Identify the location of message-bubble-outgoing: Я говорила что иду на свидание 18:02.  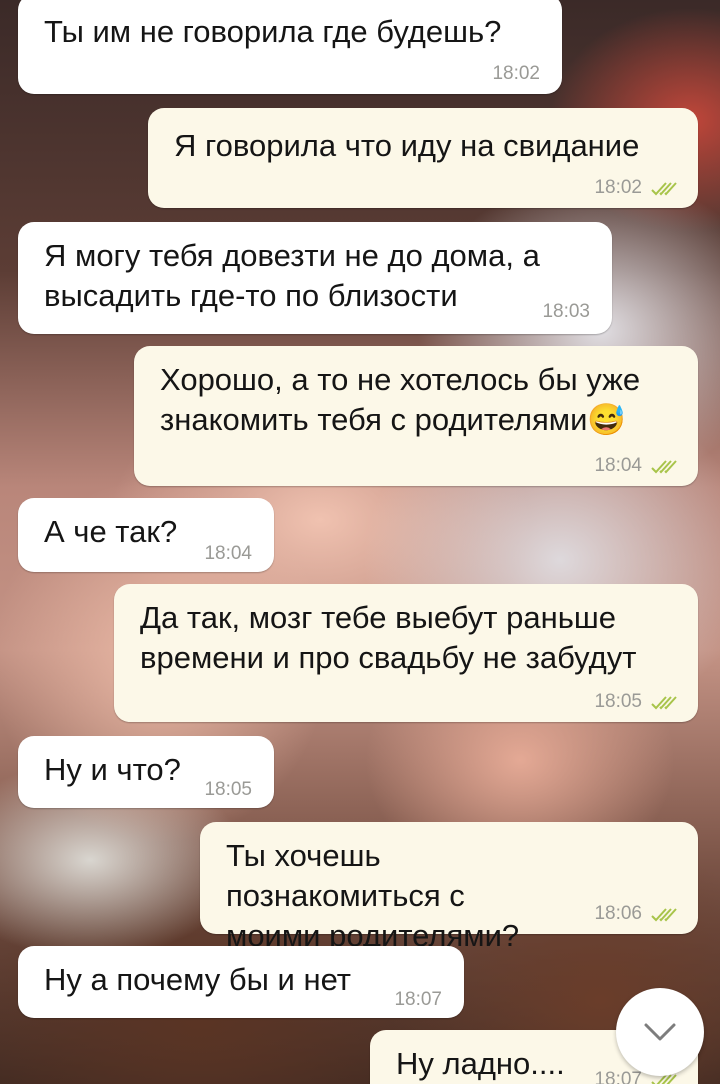
(423, 158).